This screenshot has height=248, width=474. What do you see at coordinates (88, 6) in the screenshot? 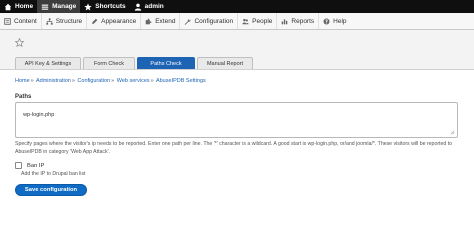
I see `star-icon` at bounding box center [88, 6].